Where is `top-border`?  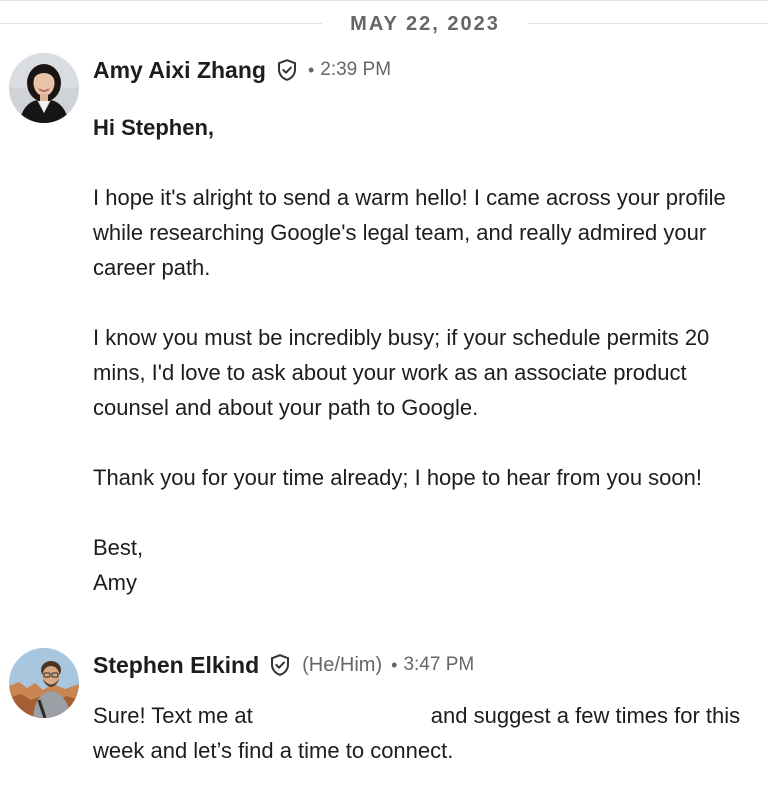
top-border is located at coordinates (384, 0).